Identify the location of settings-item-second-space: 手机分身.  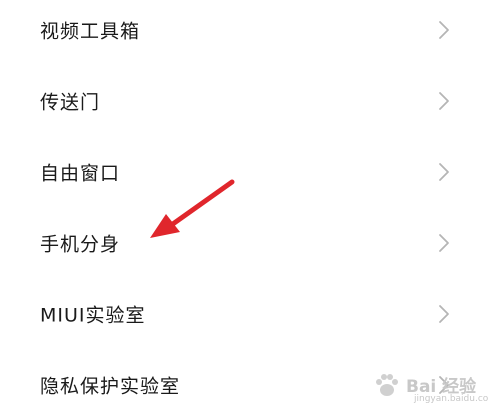
(244, 243).